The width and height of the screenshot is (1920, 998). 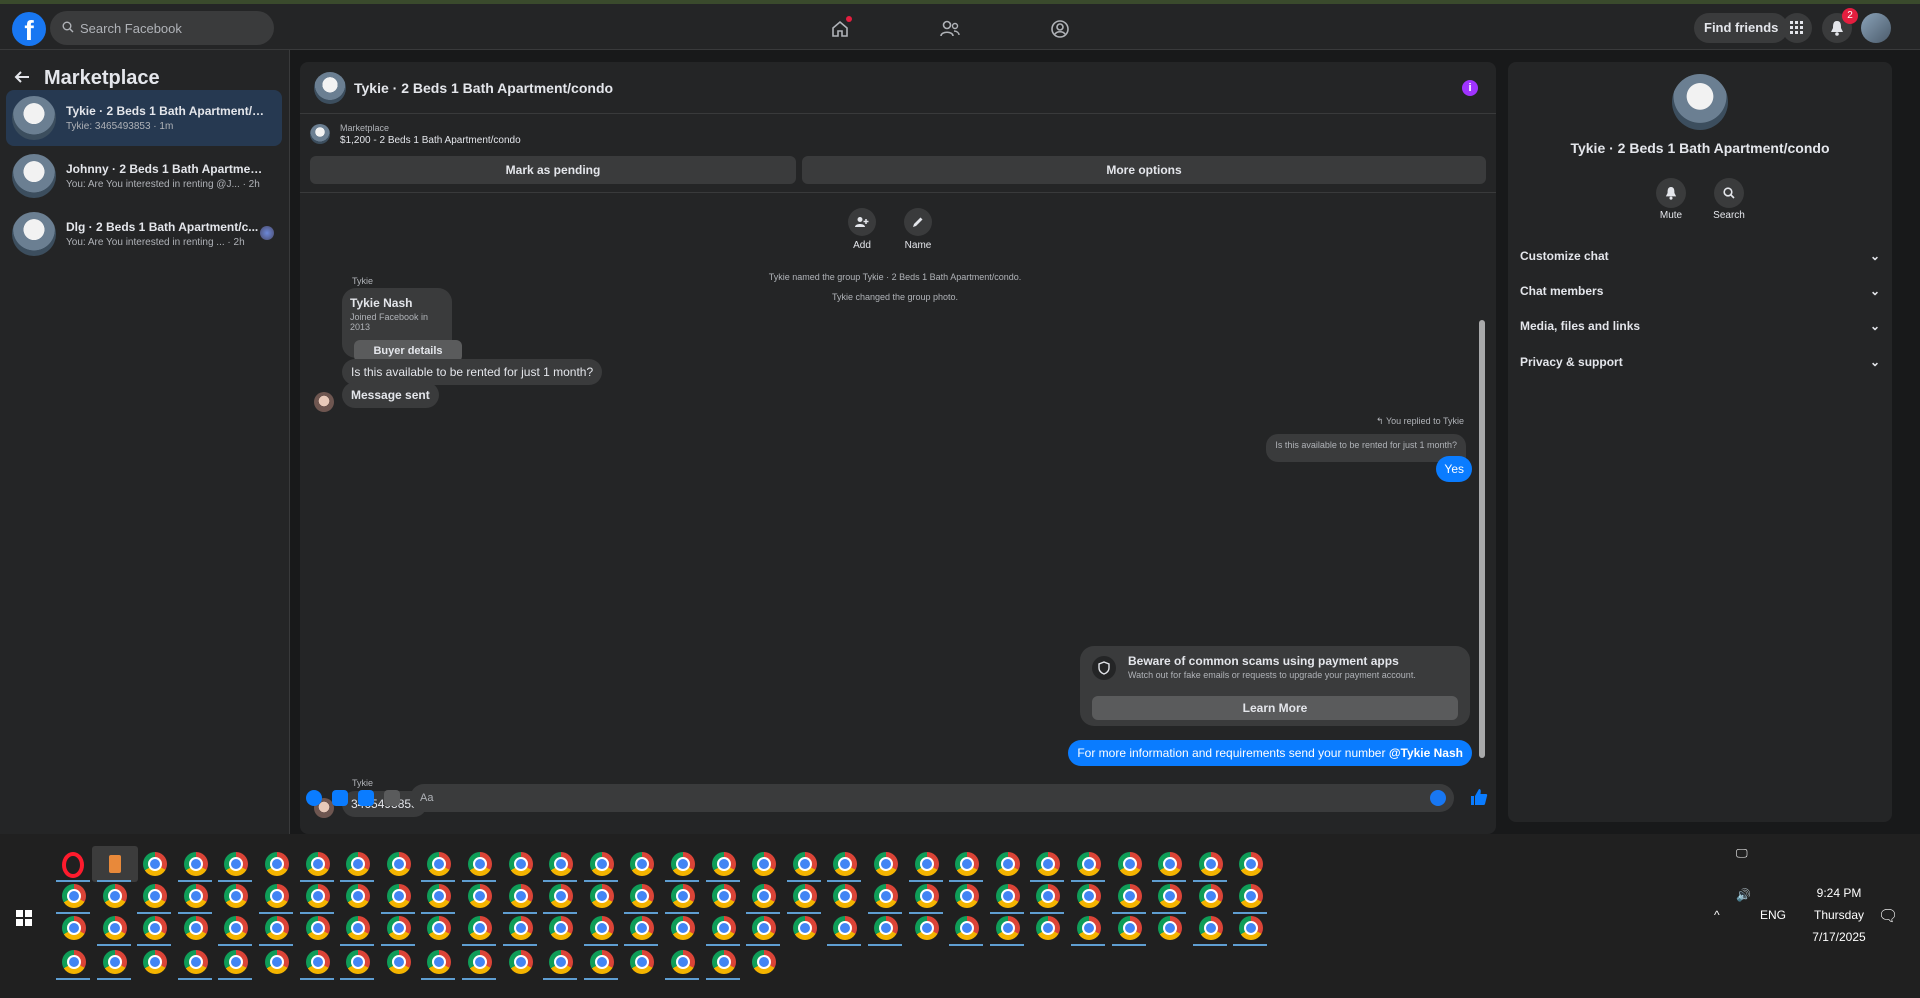 What do you see at coordinates (1700, 256) in the screenshot?
I see `customize-chat-item: Customize chat ⌄` at bounding box center [1700, 256].